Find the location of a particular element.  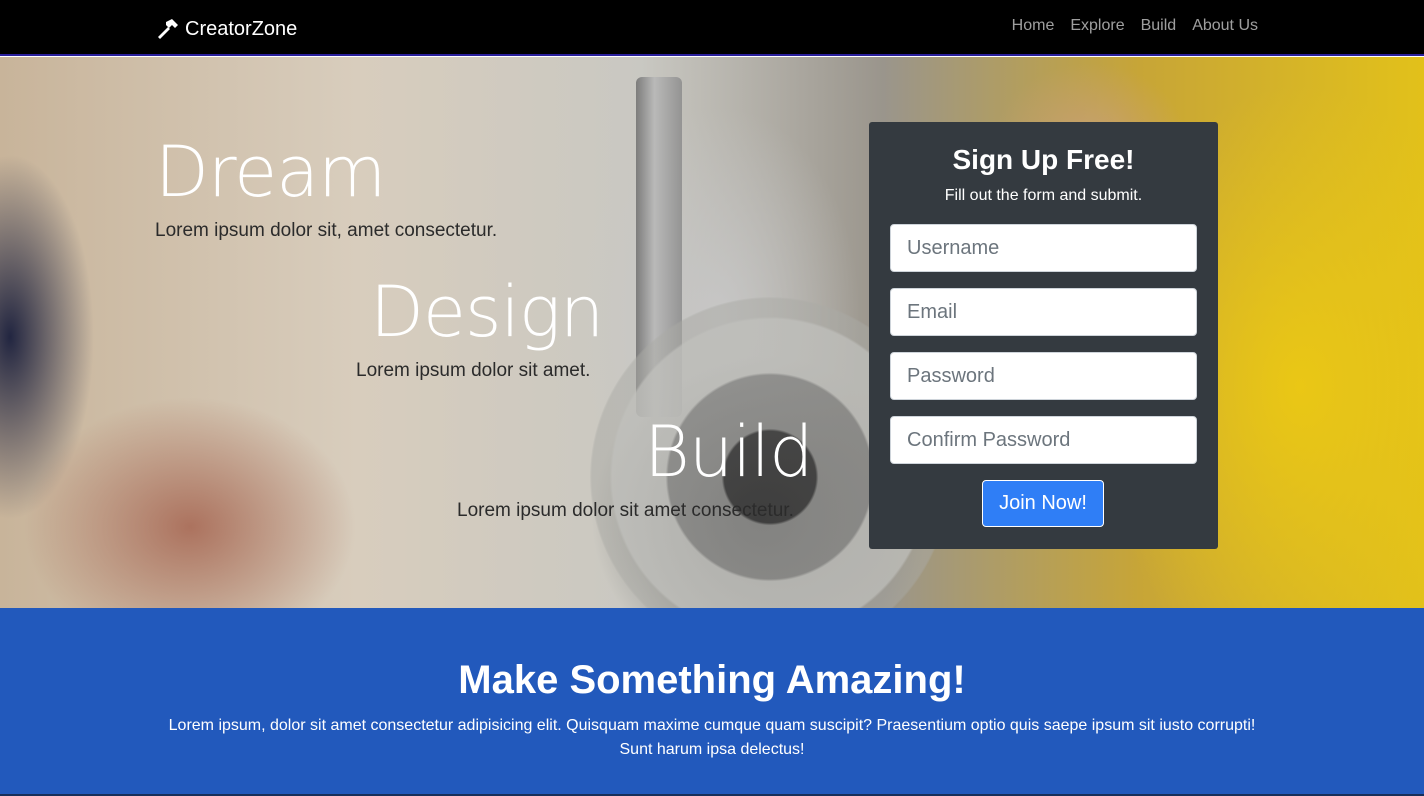

nav-link-home: Home is located at coordinates (1033, 26).